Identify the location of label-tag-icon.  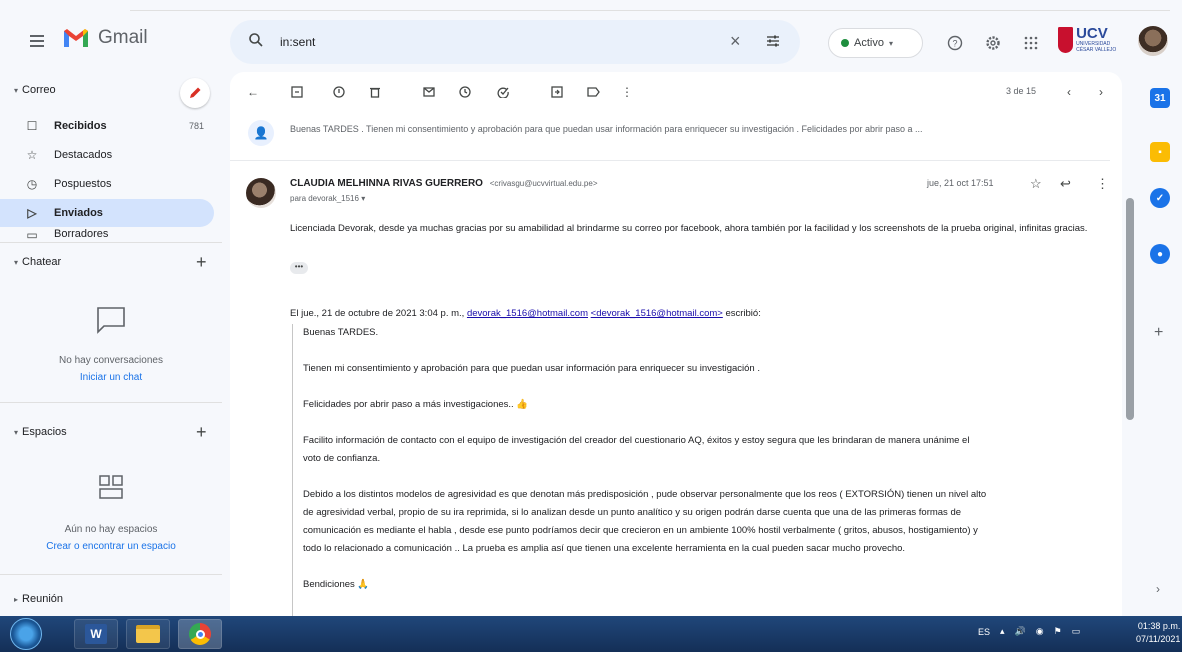
(593, 92).